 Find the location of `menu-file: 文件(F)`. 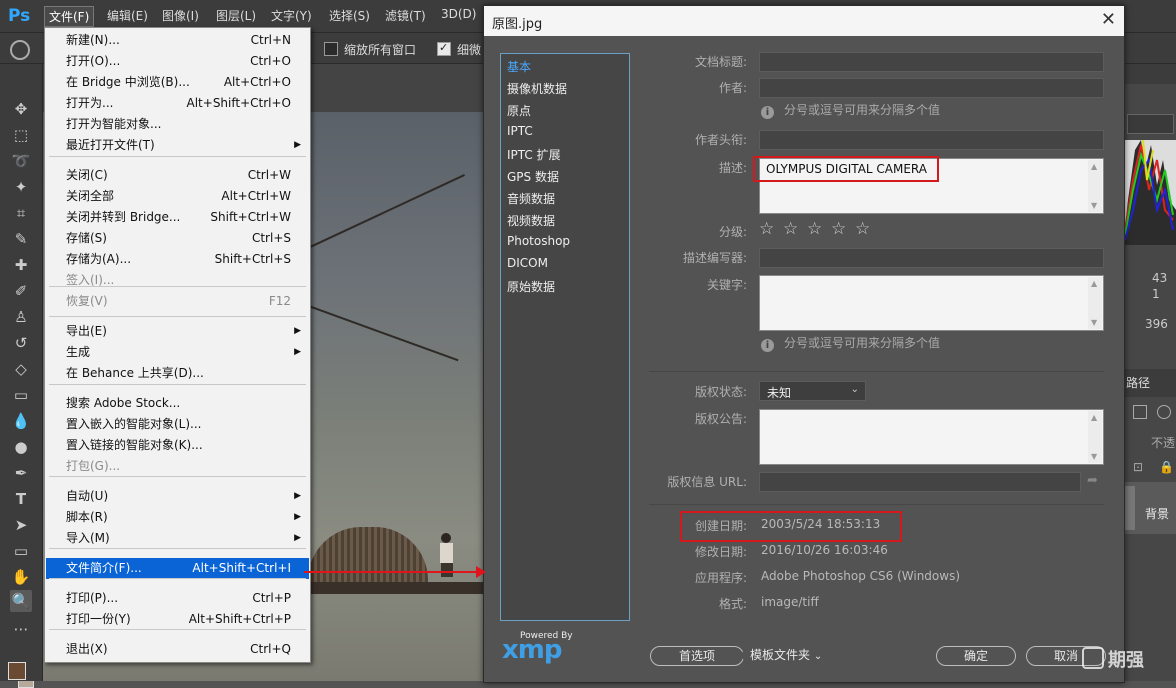

menu-file: 文件(F) is located at coordinates (69, 16).